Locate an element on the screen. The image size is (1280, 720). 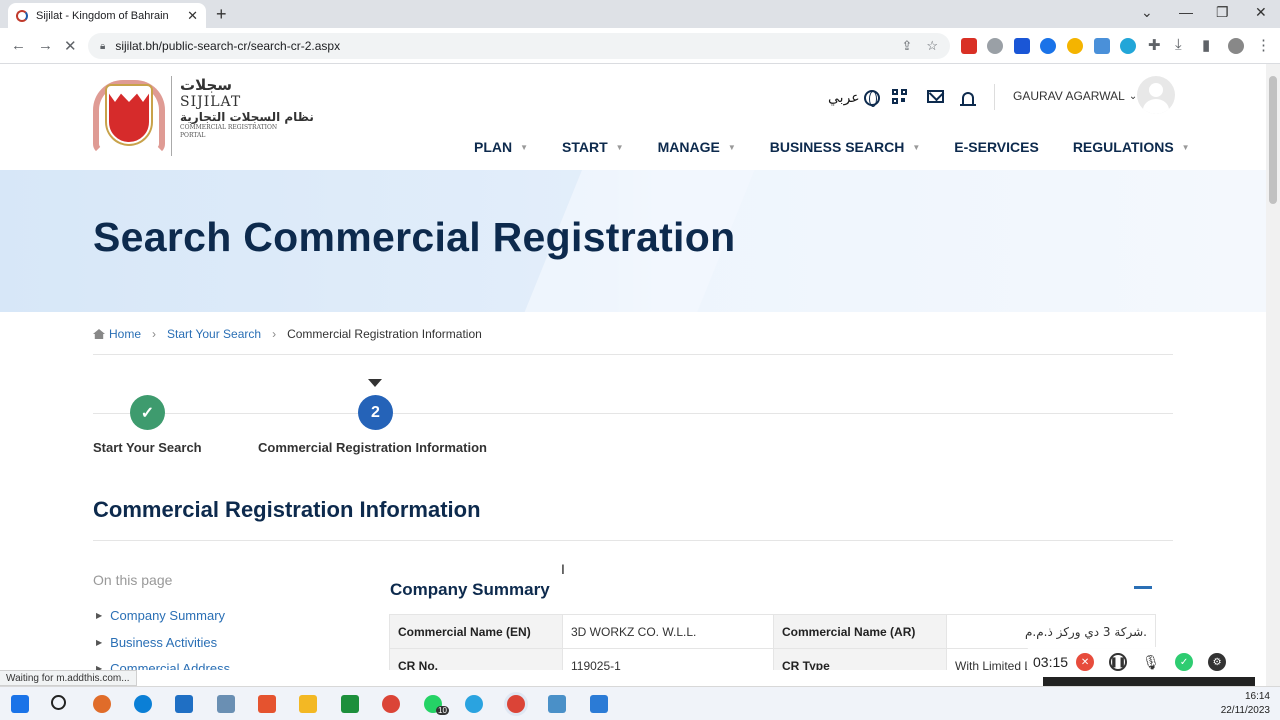
extension-7-icon is located at coordinates (1128, 46).